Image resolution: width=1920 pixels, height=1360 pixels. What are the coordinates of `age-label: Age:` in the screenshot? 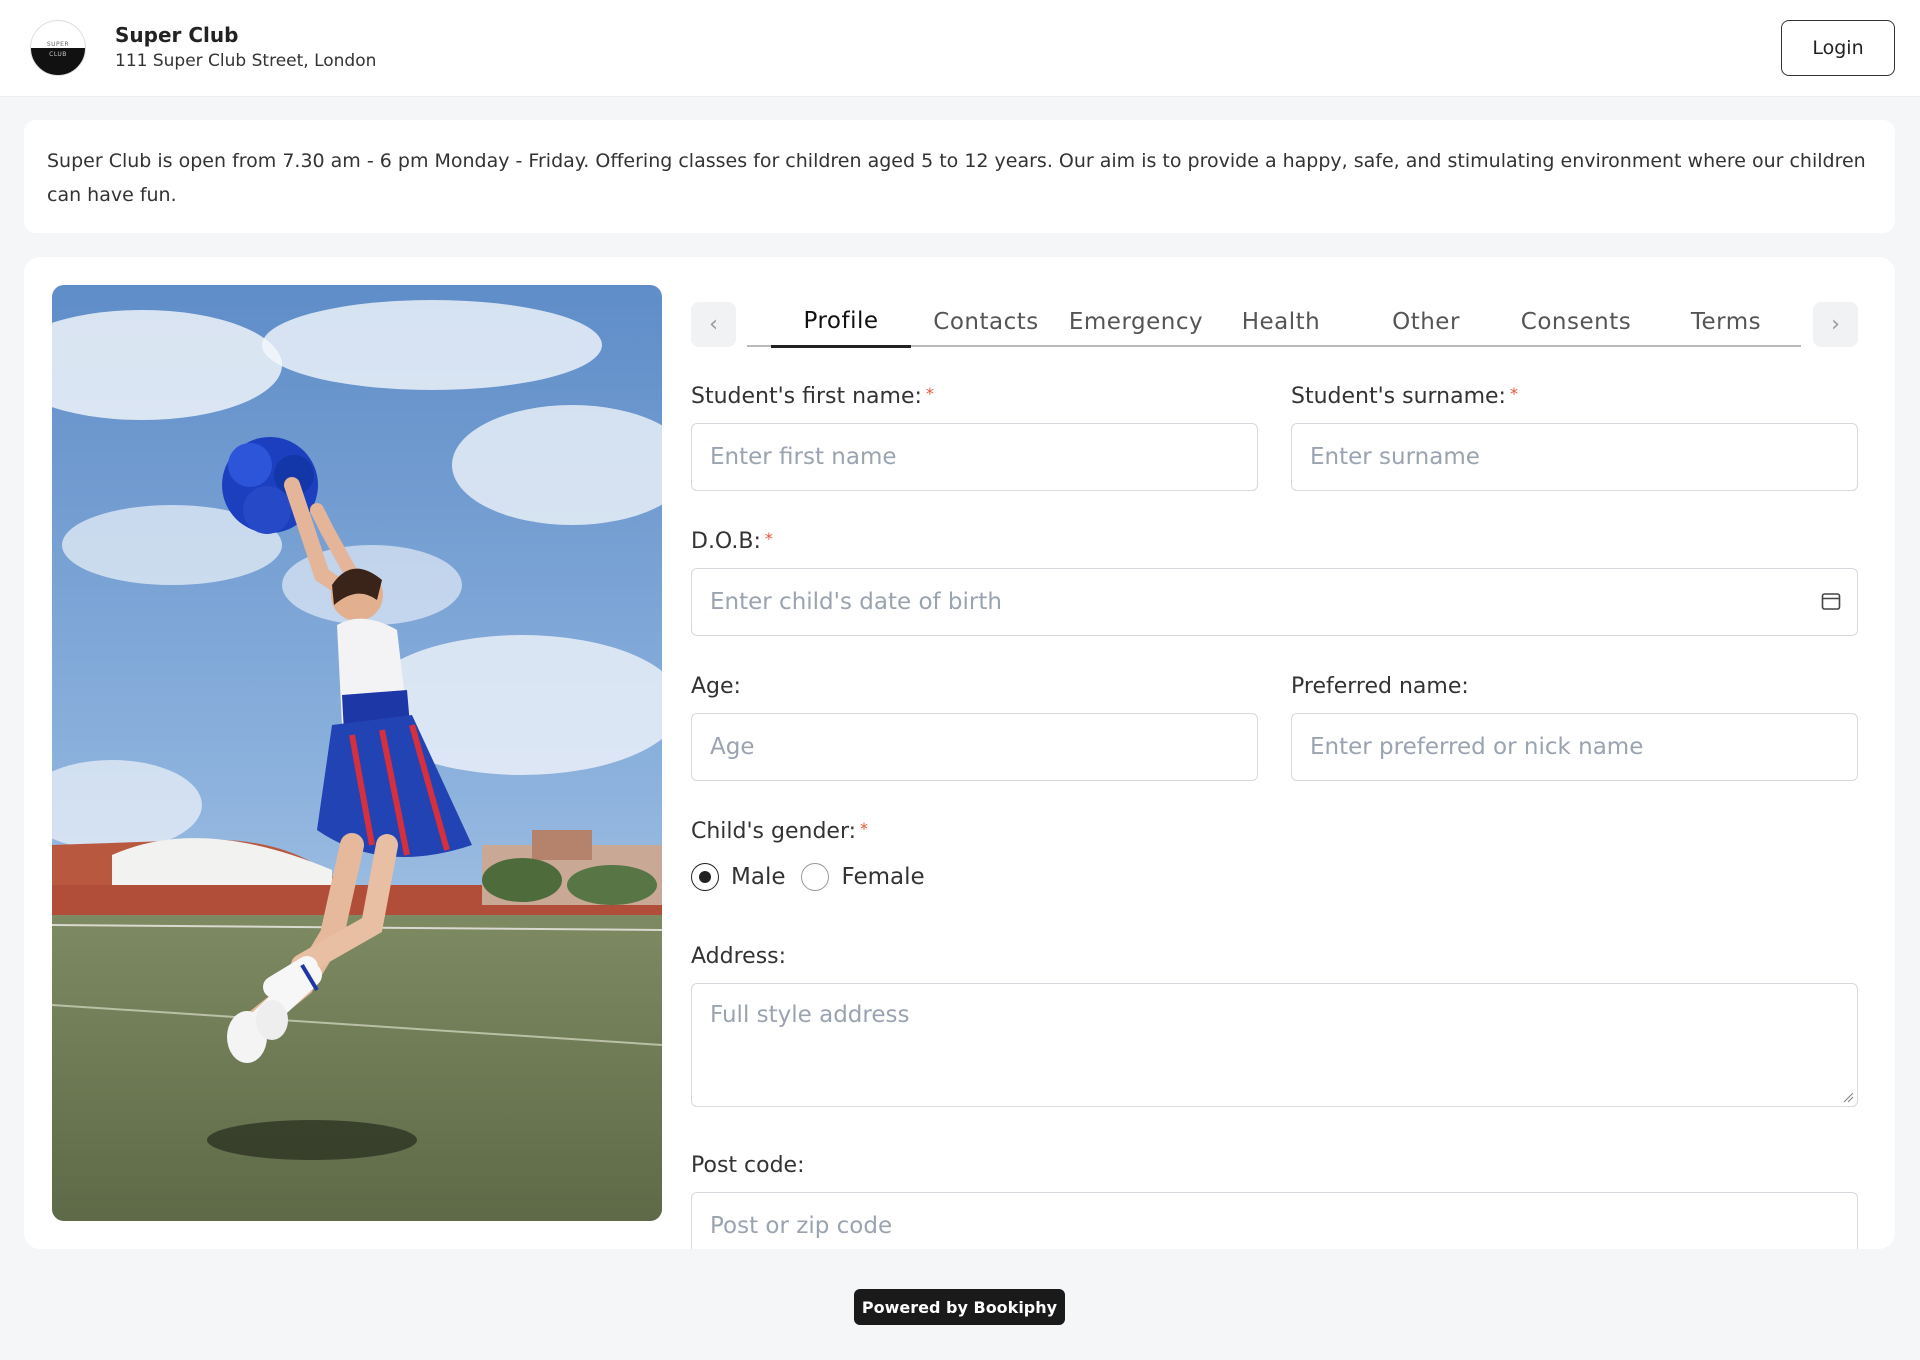 It's located at (716, 686).